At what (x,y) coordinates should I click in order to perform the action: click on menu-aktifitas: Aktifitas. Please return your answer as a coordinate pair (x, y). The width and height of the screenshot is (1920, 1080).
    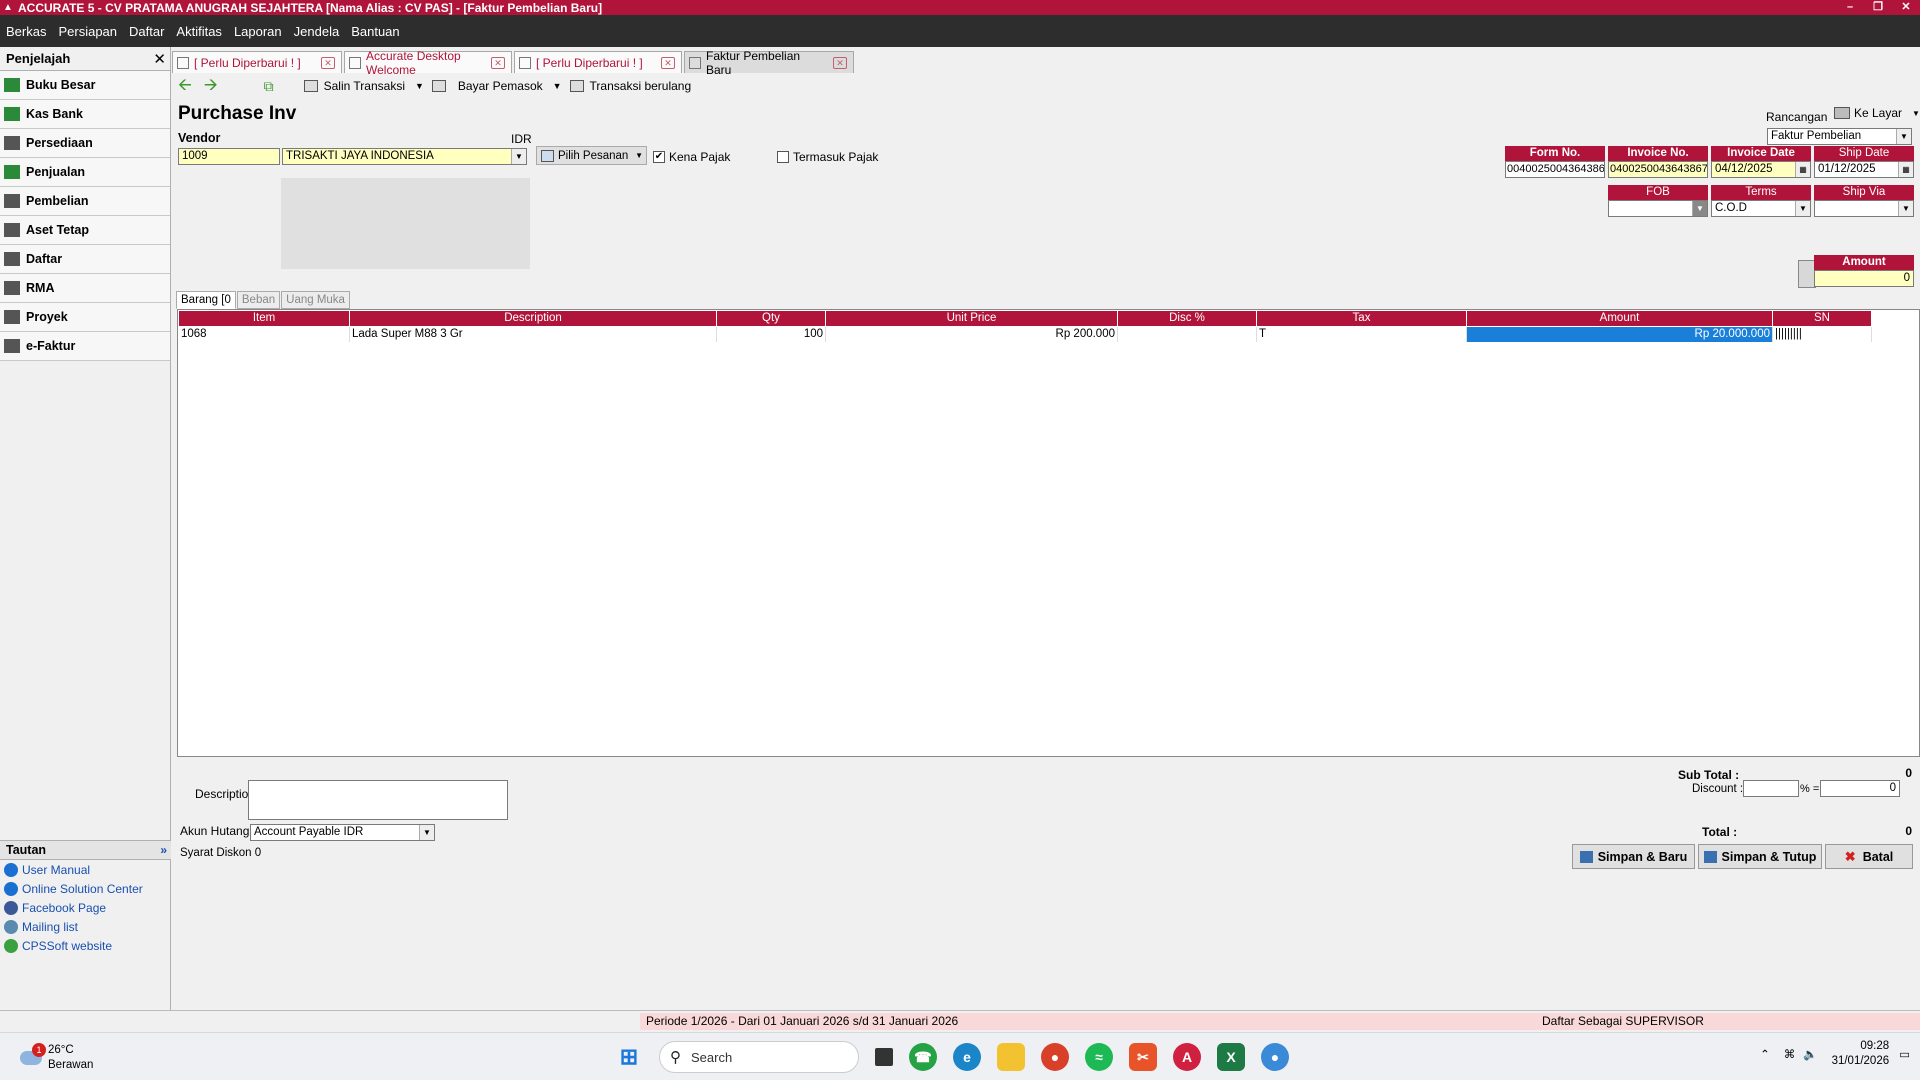
    Looking at the image, I should click on (199, 31).